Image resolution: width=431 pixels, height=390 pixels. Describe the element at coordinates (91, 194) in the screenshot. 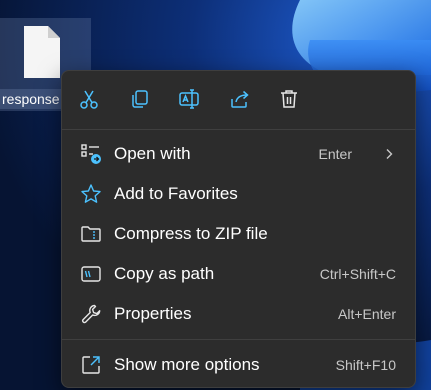

I see `star-icon` at that location.